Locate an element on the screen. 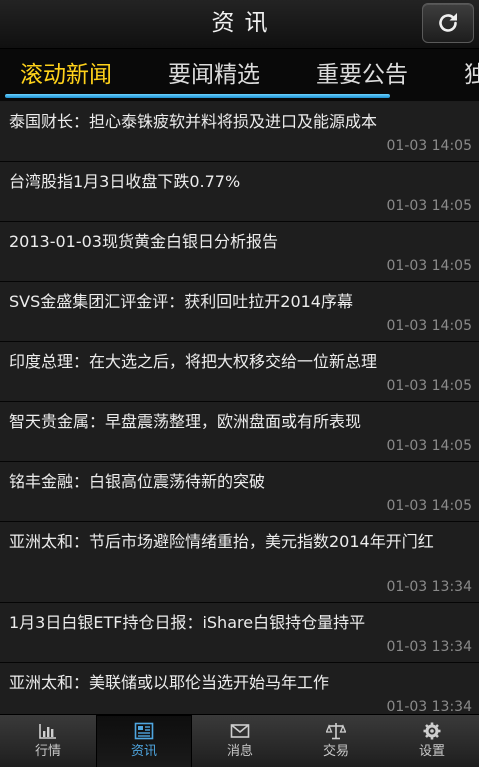 This screenshot has height=767, width=479. tab-scroll-news: 滚动新闻 is located at coordinates (66, 75).